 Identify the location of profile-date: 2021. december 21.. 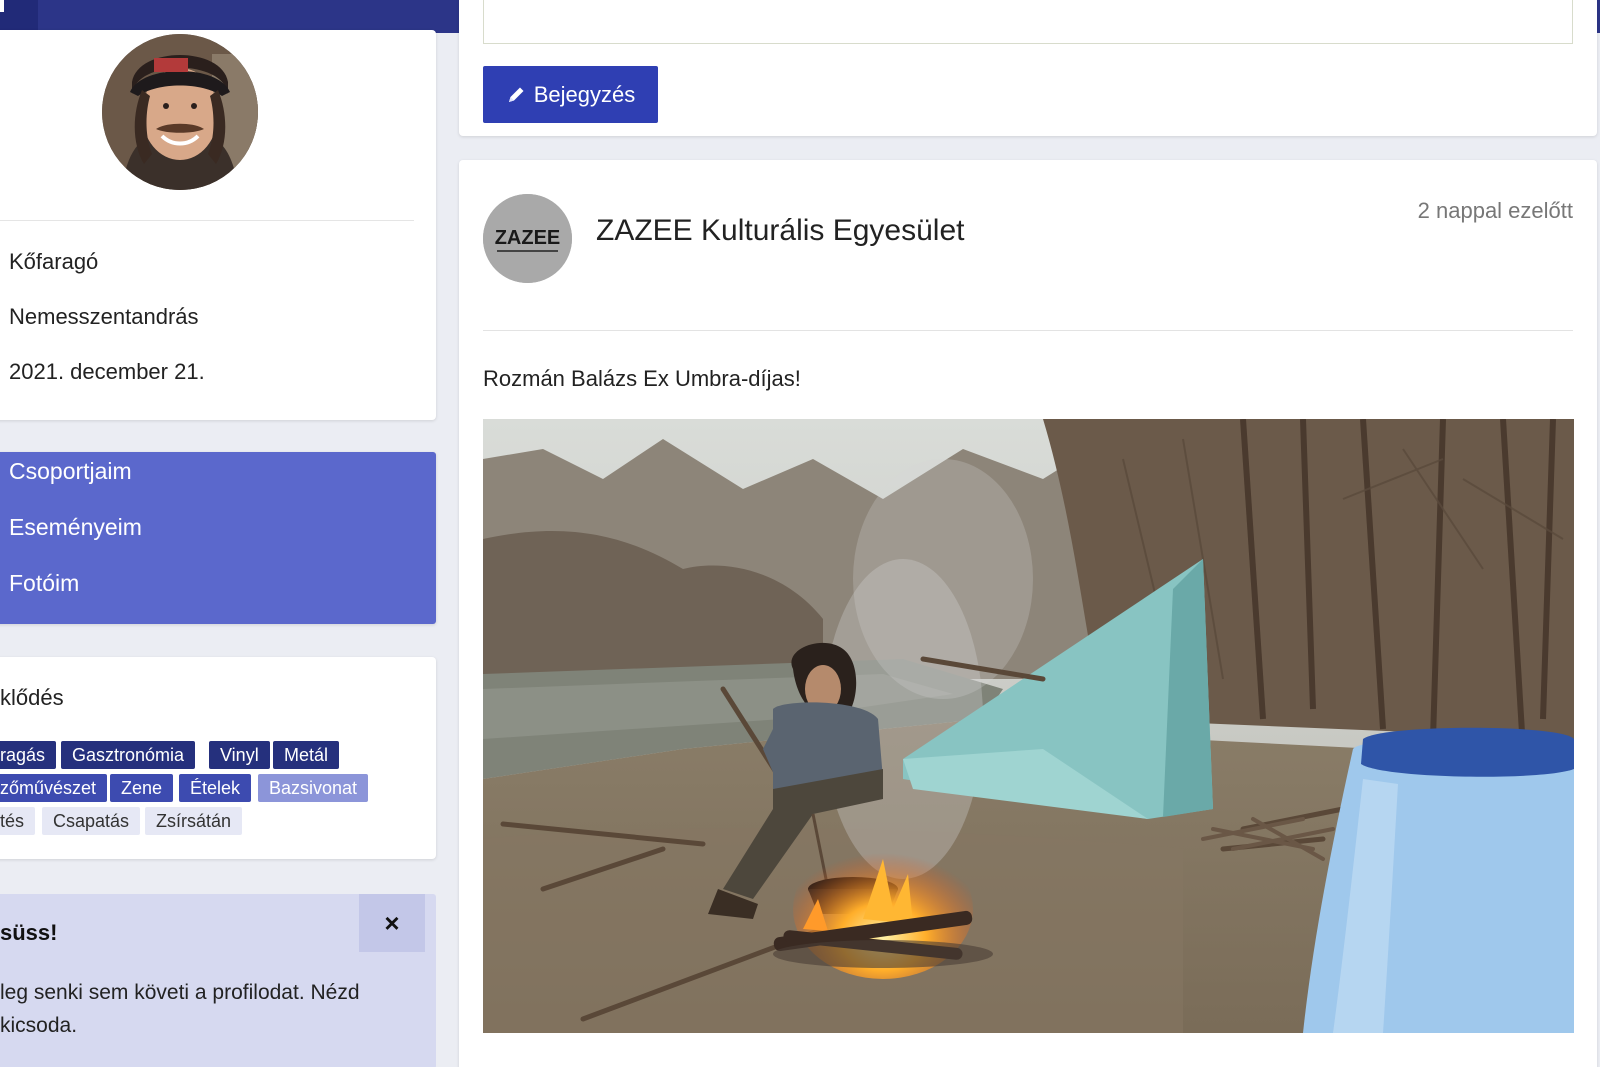
(107, 371).